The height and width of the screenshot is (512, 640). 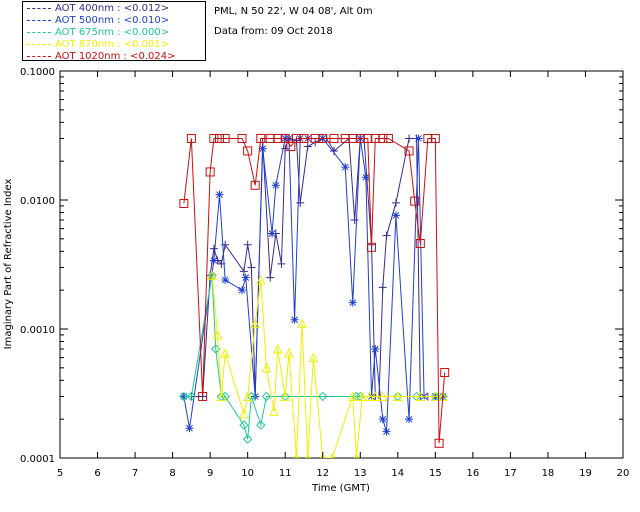 What do you see at coordinates (285, 473) in the screenshot?
I see `x-tick-label-11: 11` at bounding box center [285, 473].